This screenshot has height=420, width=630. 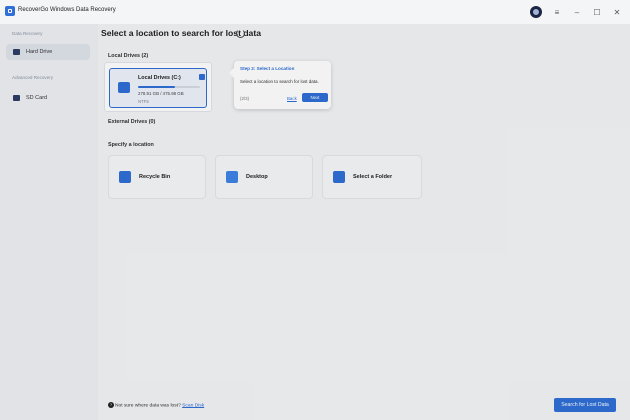 I want to click on sidebar-item-label: SD Card, so click(x=37, y=98).